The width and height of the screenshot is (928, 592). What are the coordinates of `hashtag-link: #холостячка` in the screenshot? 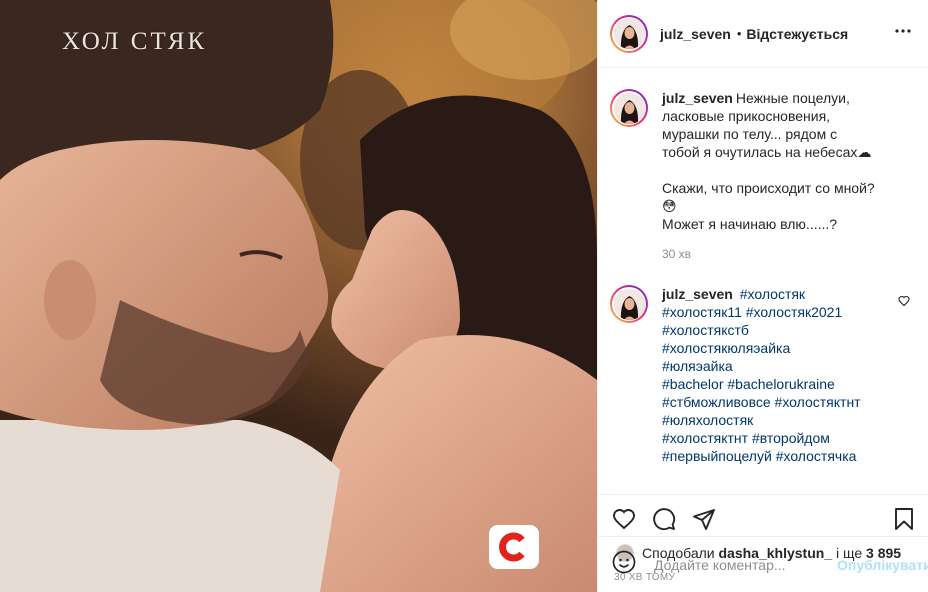 It's located at (816, 456).